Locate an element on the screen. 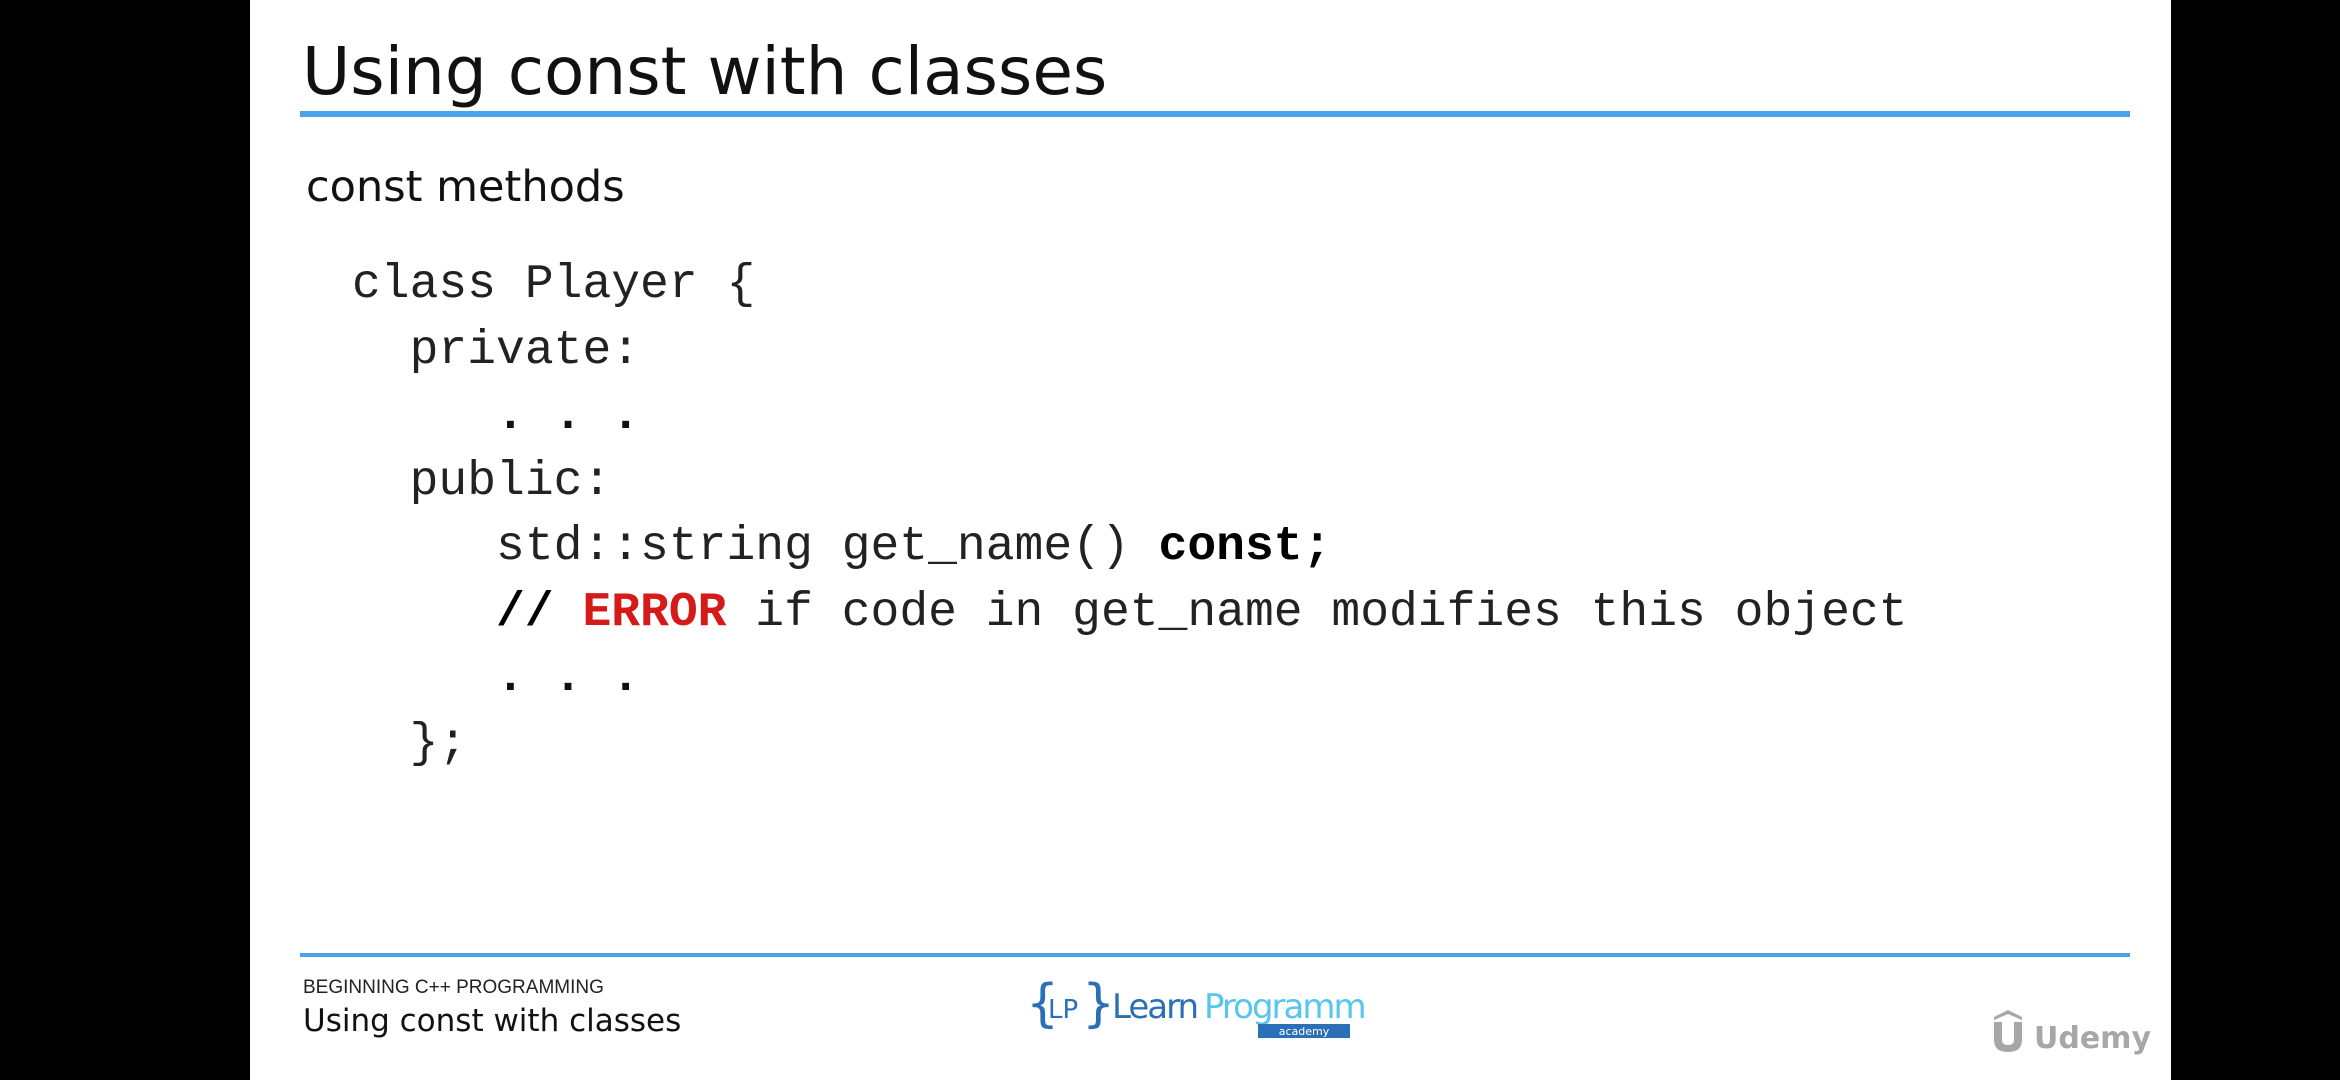  udemy-brand-text: Udemy is located at coordinates (2092, 1038).